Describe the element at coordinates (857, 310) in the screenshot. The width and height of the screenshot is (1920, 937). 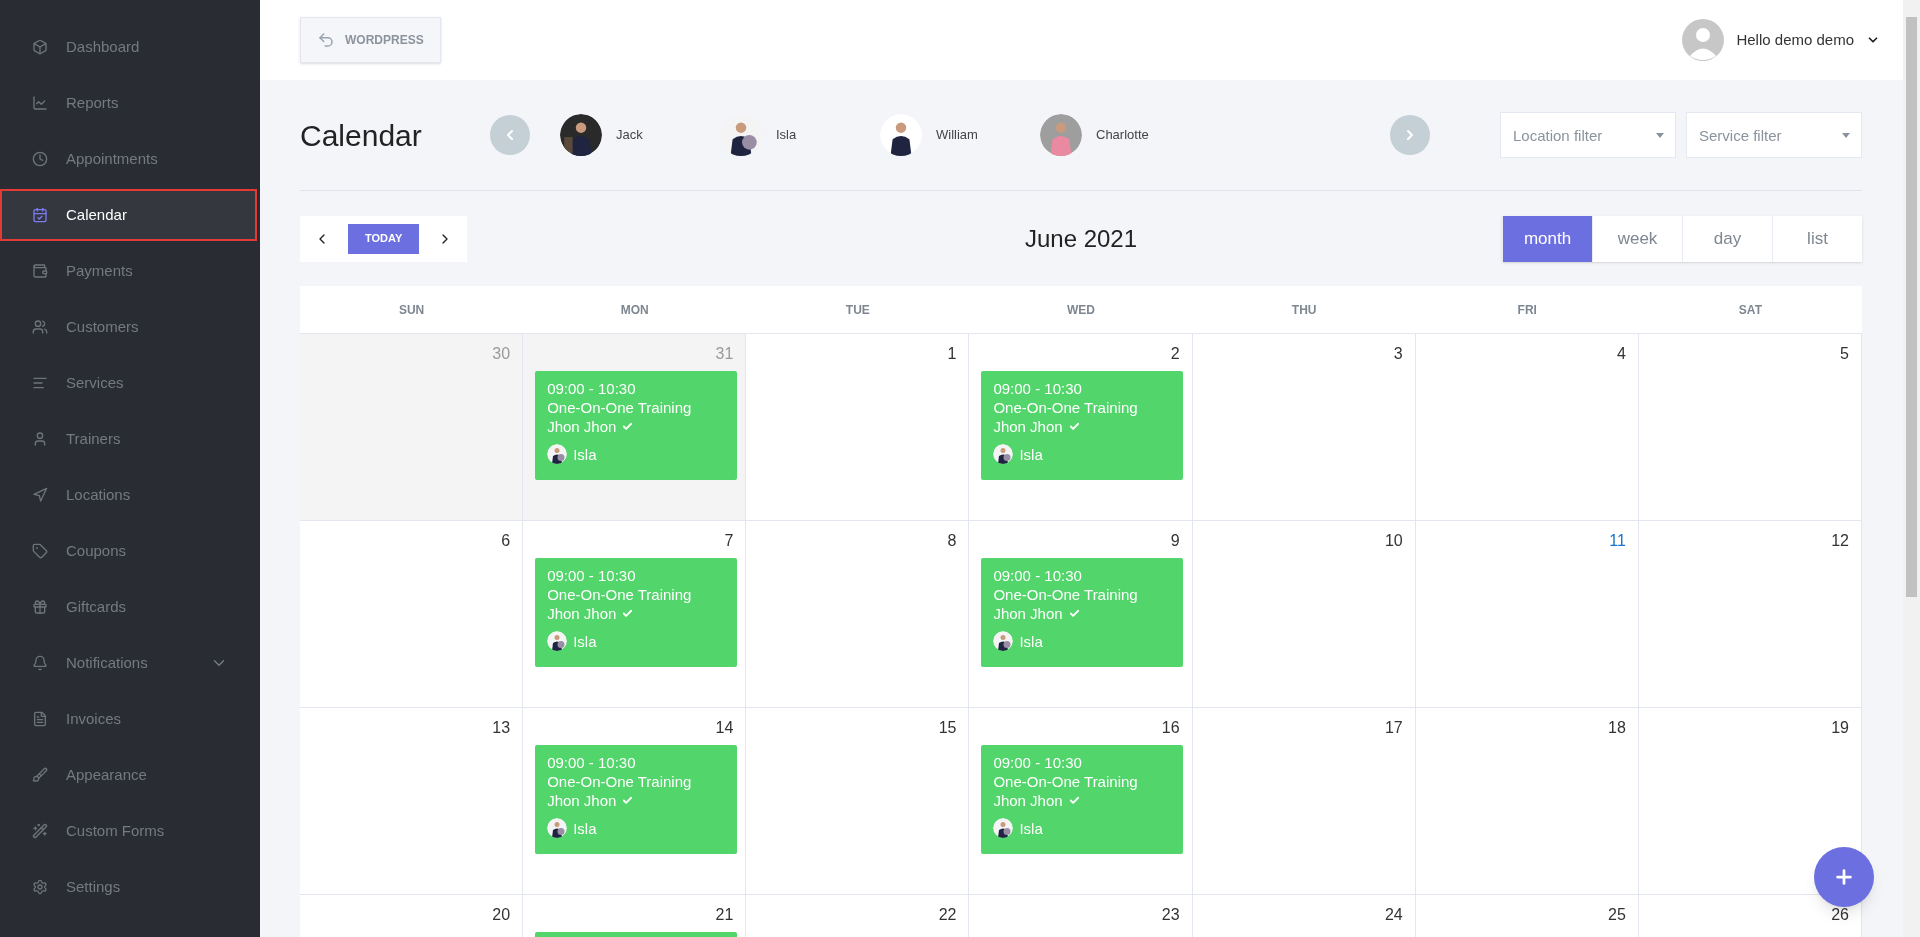
I see `weekday-header: TUE` at that location.